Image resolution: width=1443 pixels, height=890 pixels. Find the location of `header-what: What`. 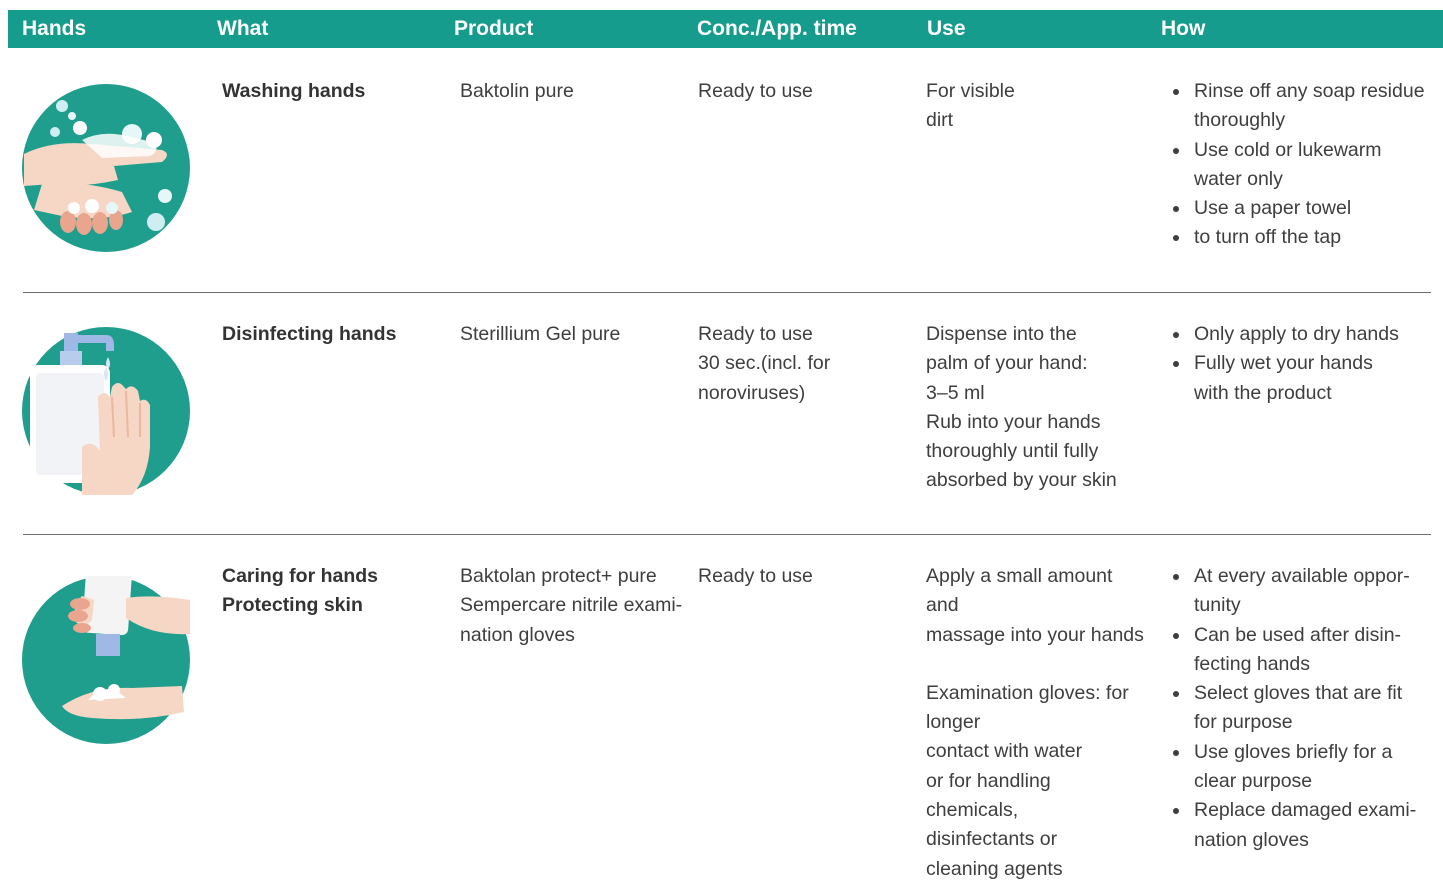

header-what: What is located at coordinates (243, 28).